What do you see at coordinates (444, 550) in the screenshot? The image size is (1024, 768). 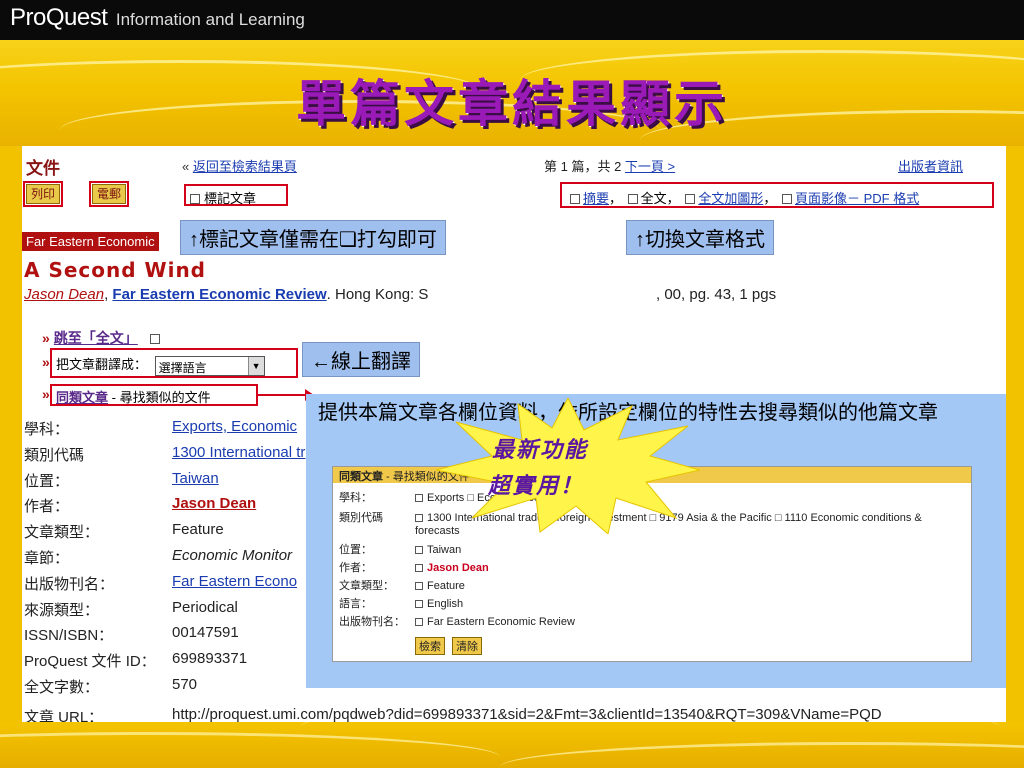 I see `similar-form-value: Taiwan` at bounding box center [444, 550].